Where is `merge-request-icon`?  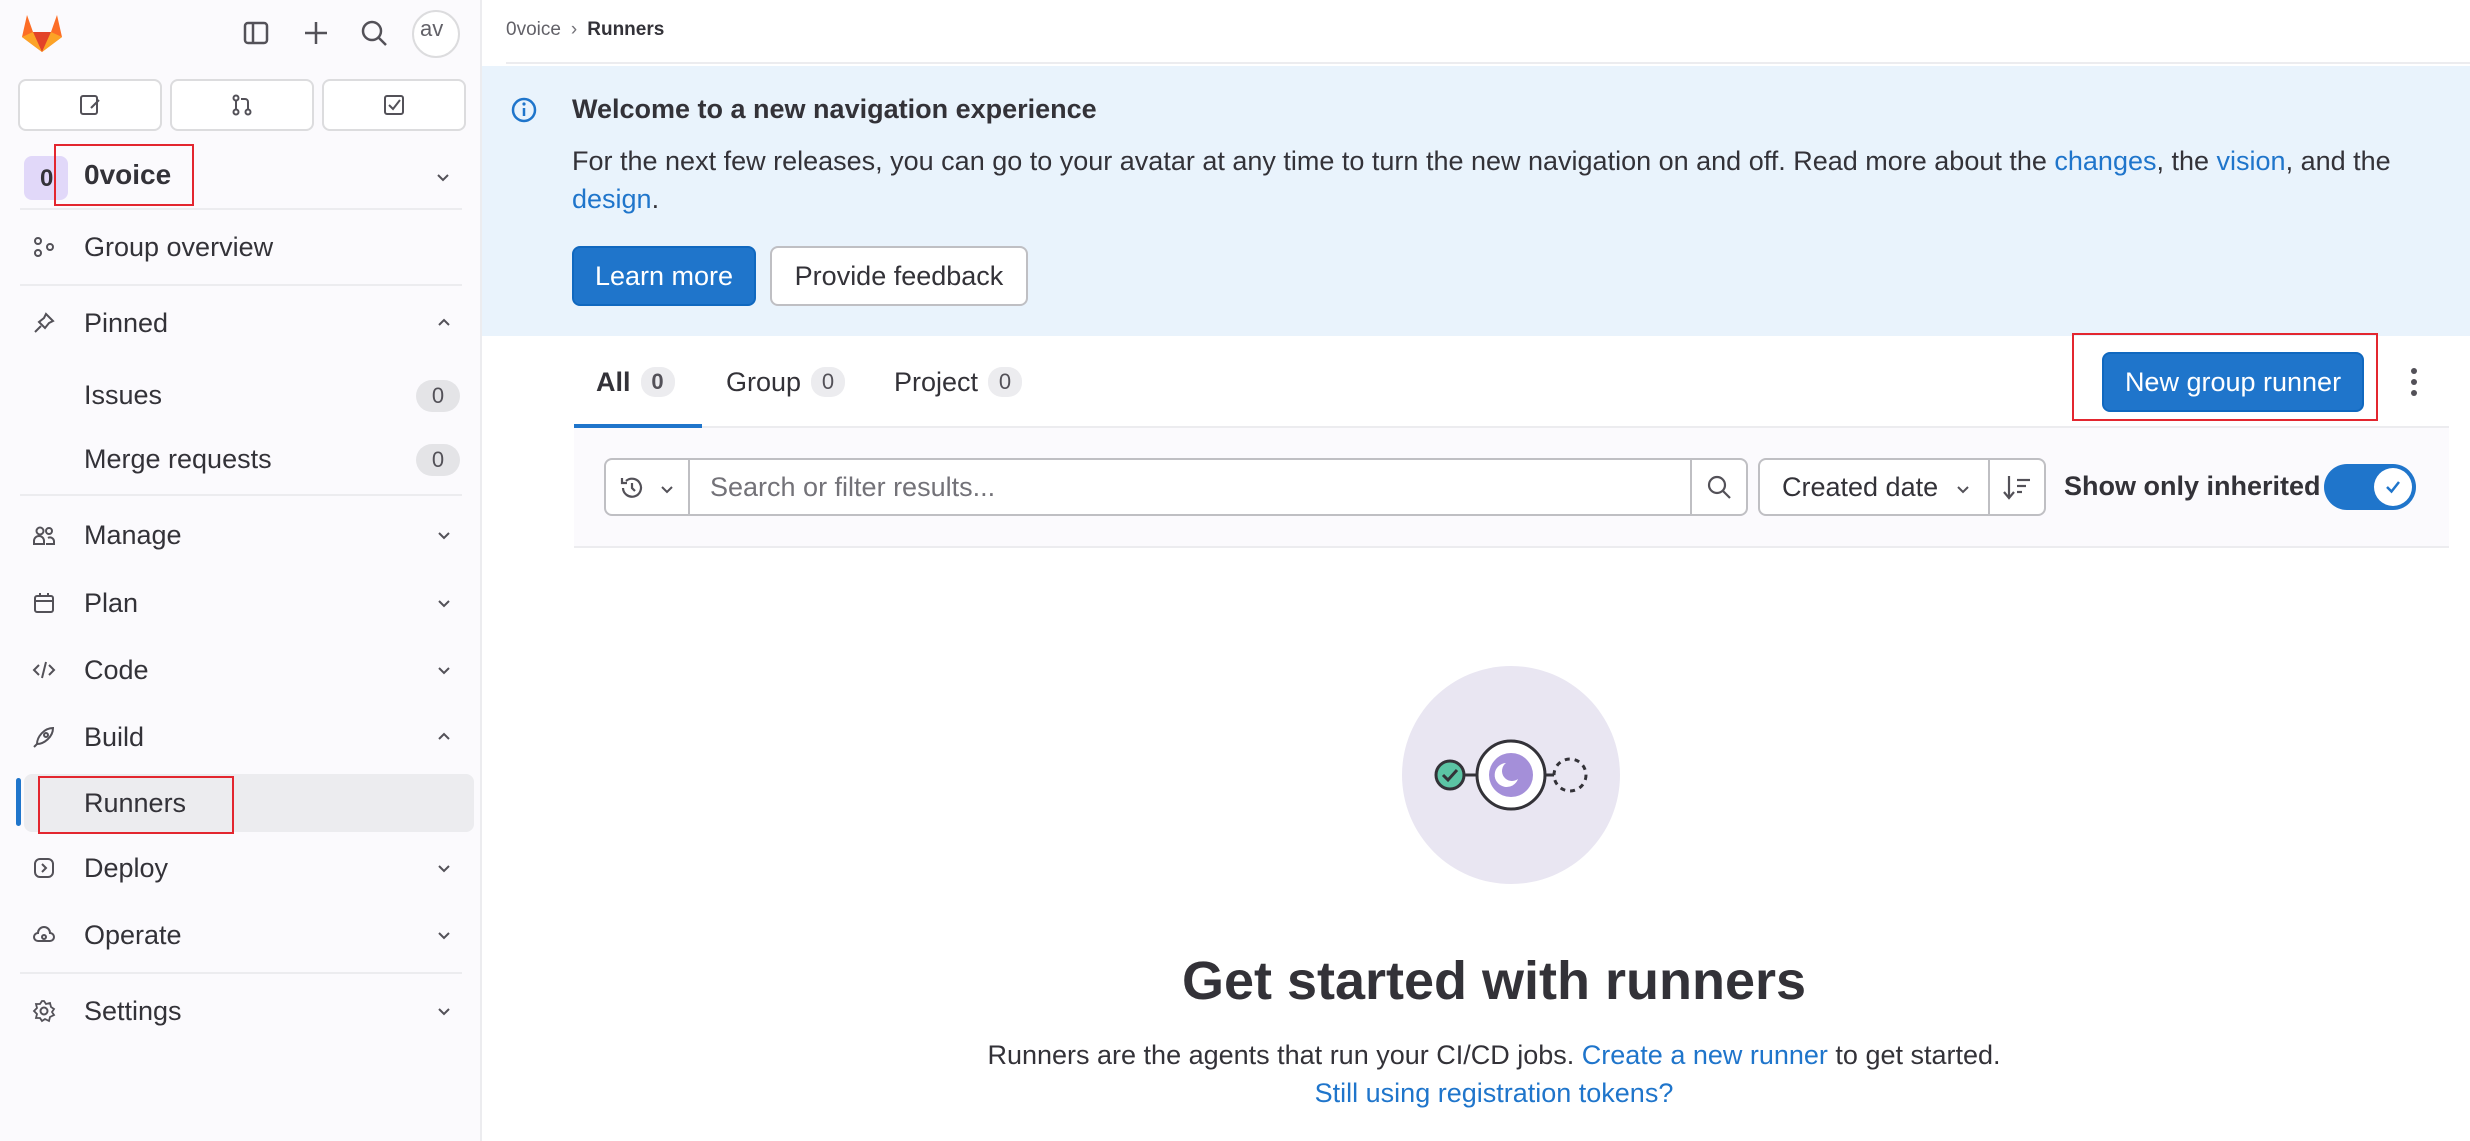
merge-request-icon is located at coordinates (242, 105).